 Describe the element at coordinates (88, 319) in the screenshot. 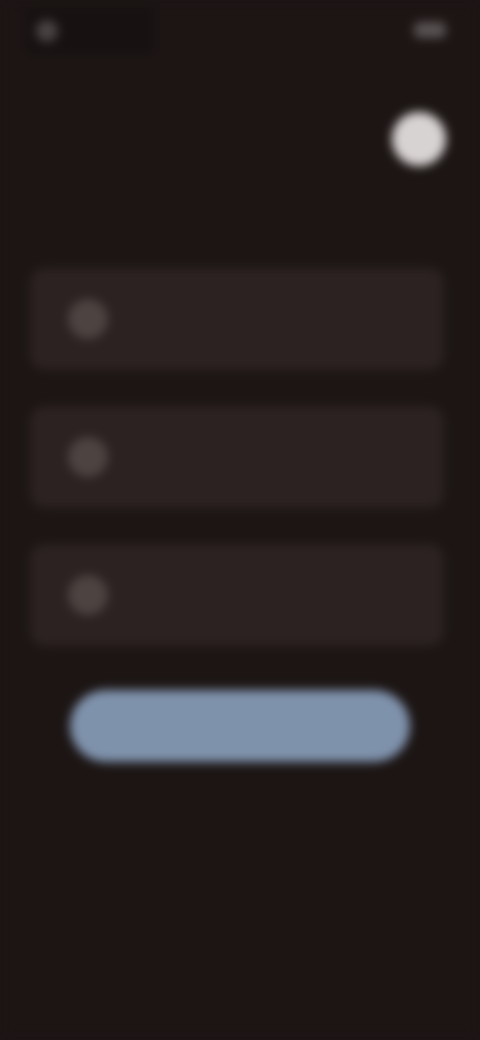

I see `option-1-icon` at that location.